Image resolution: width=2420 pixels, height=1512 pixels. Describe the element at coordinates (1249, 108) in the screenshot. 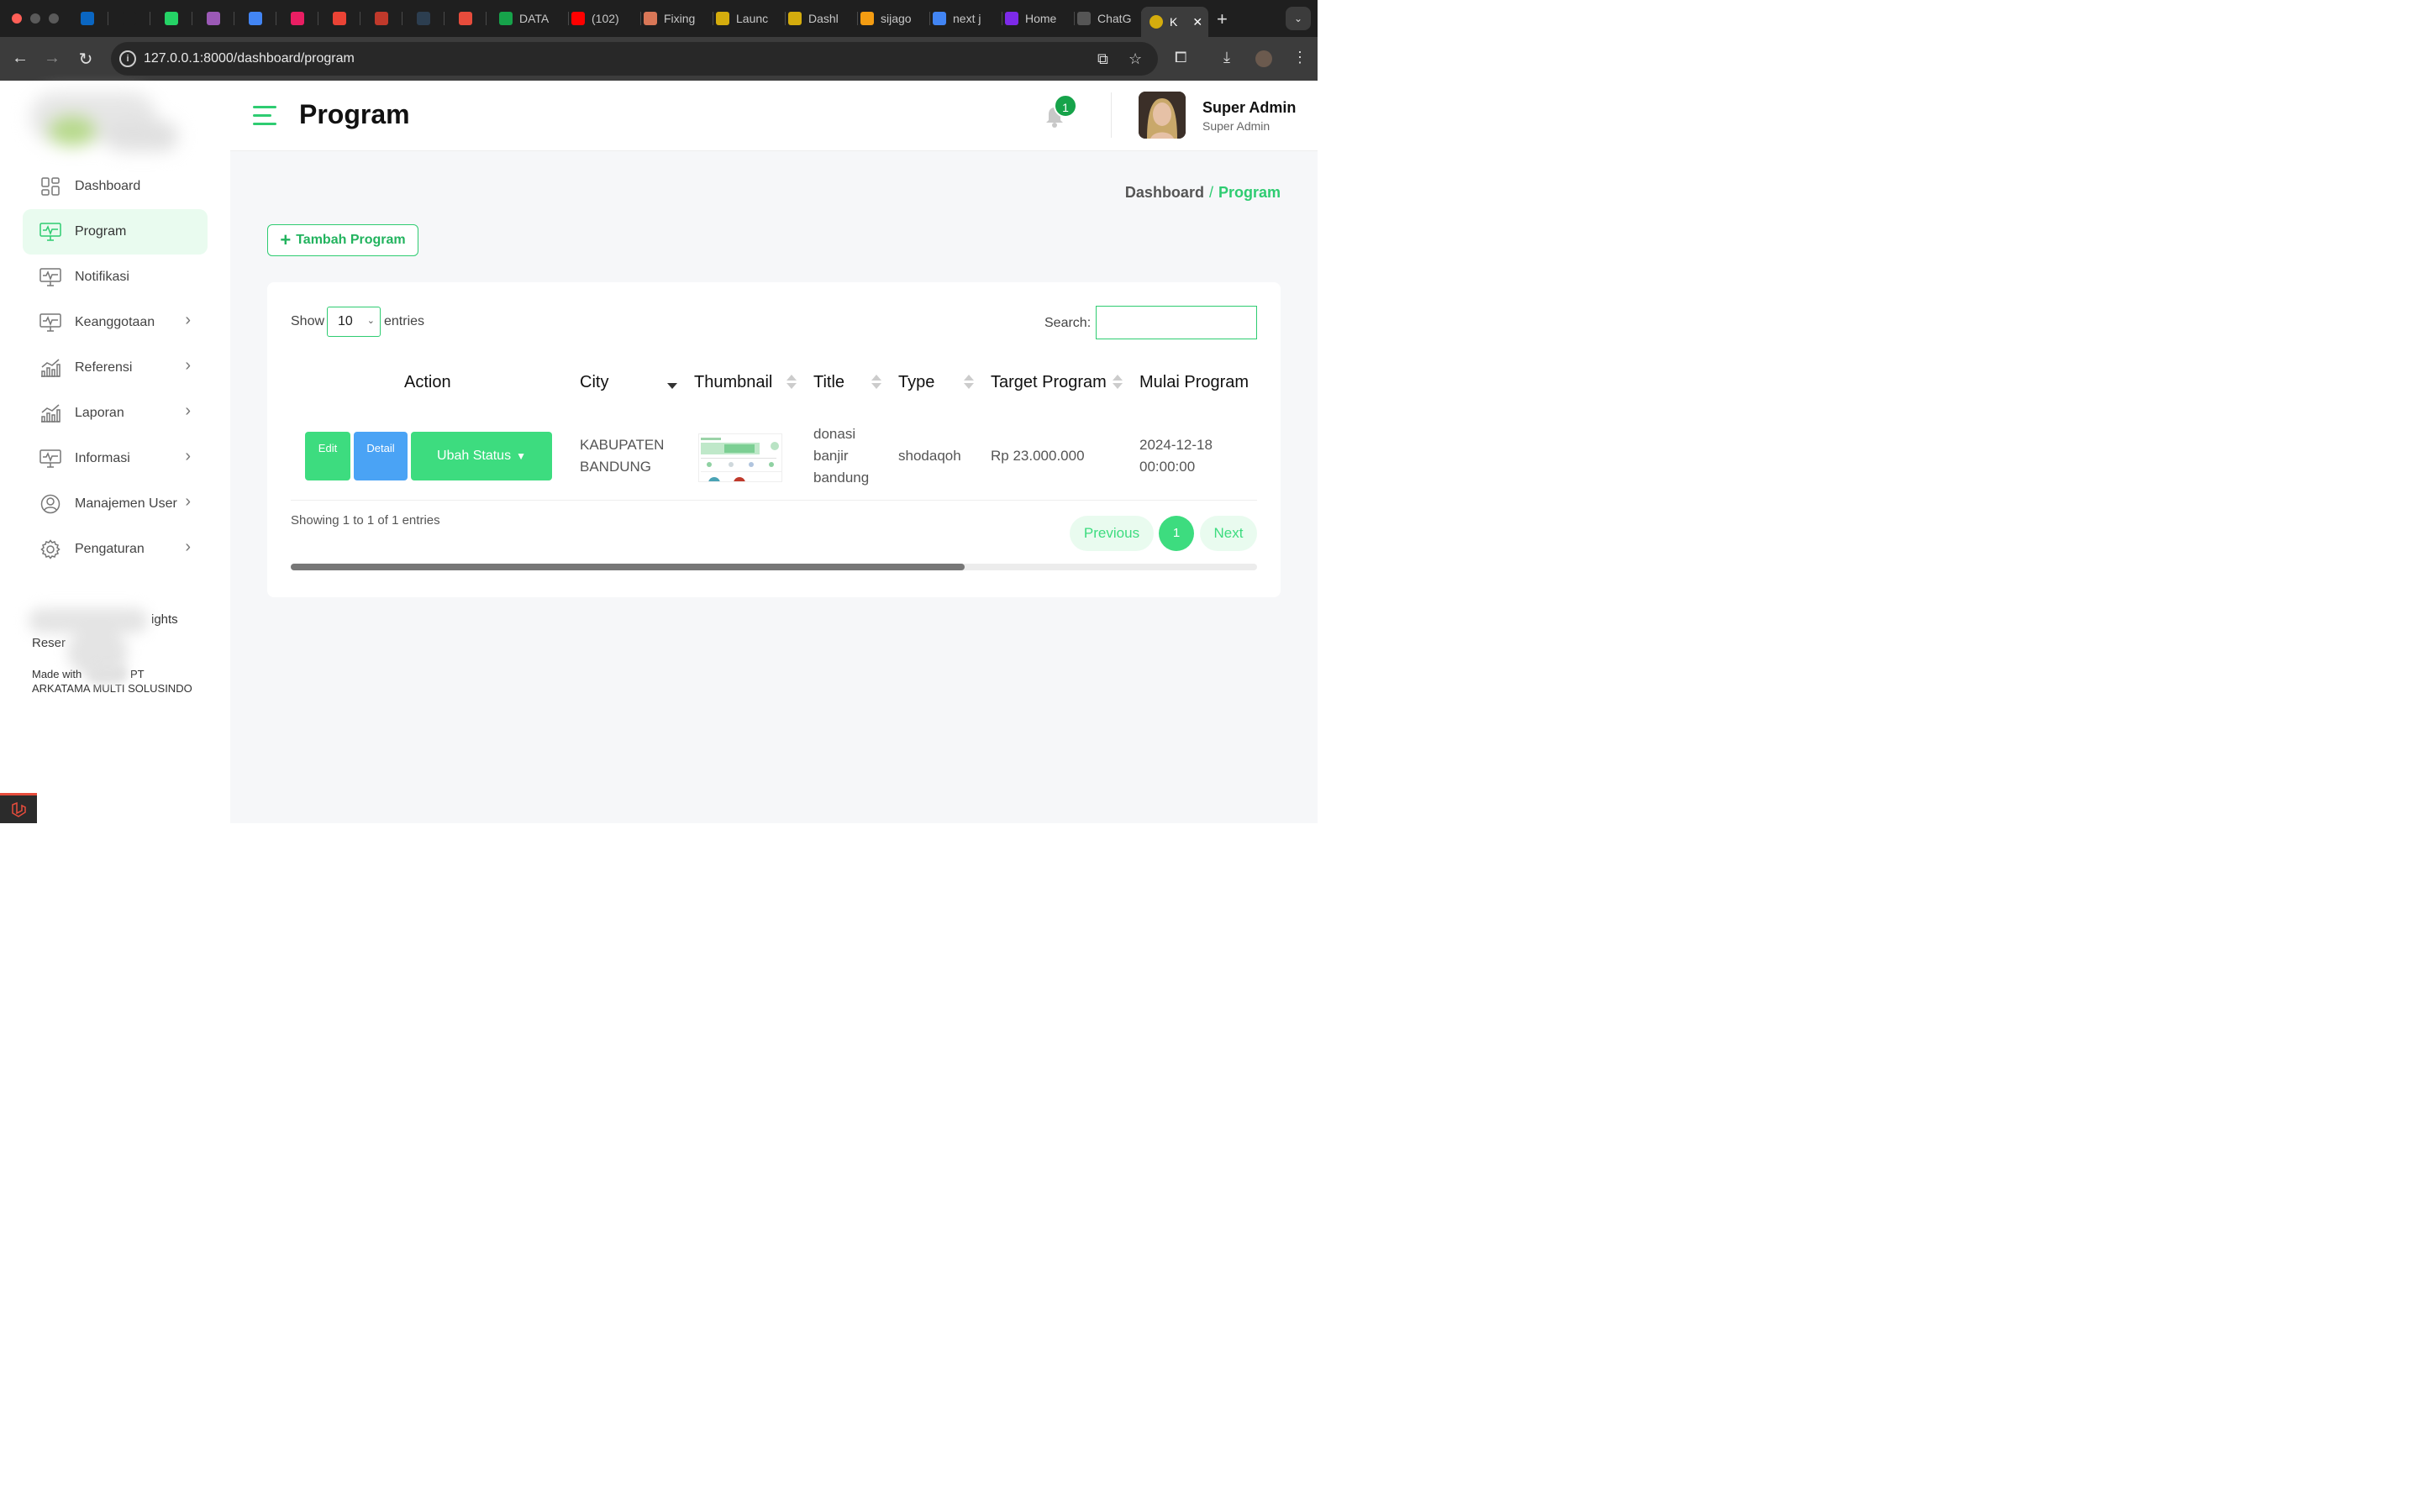

I see `user-name: Super Admin` at that location.